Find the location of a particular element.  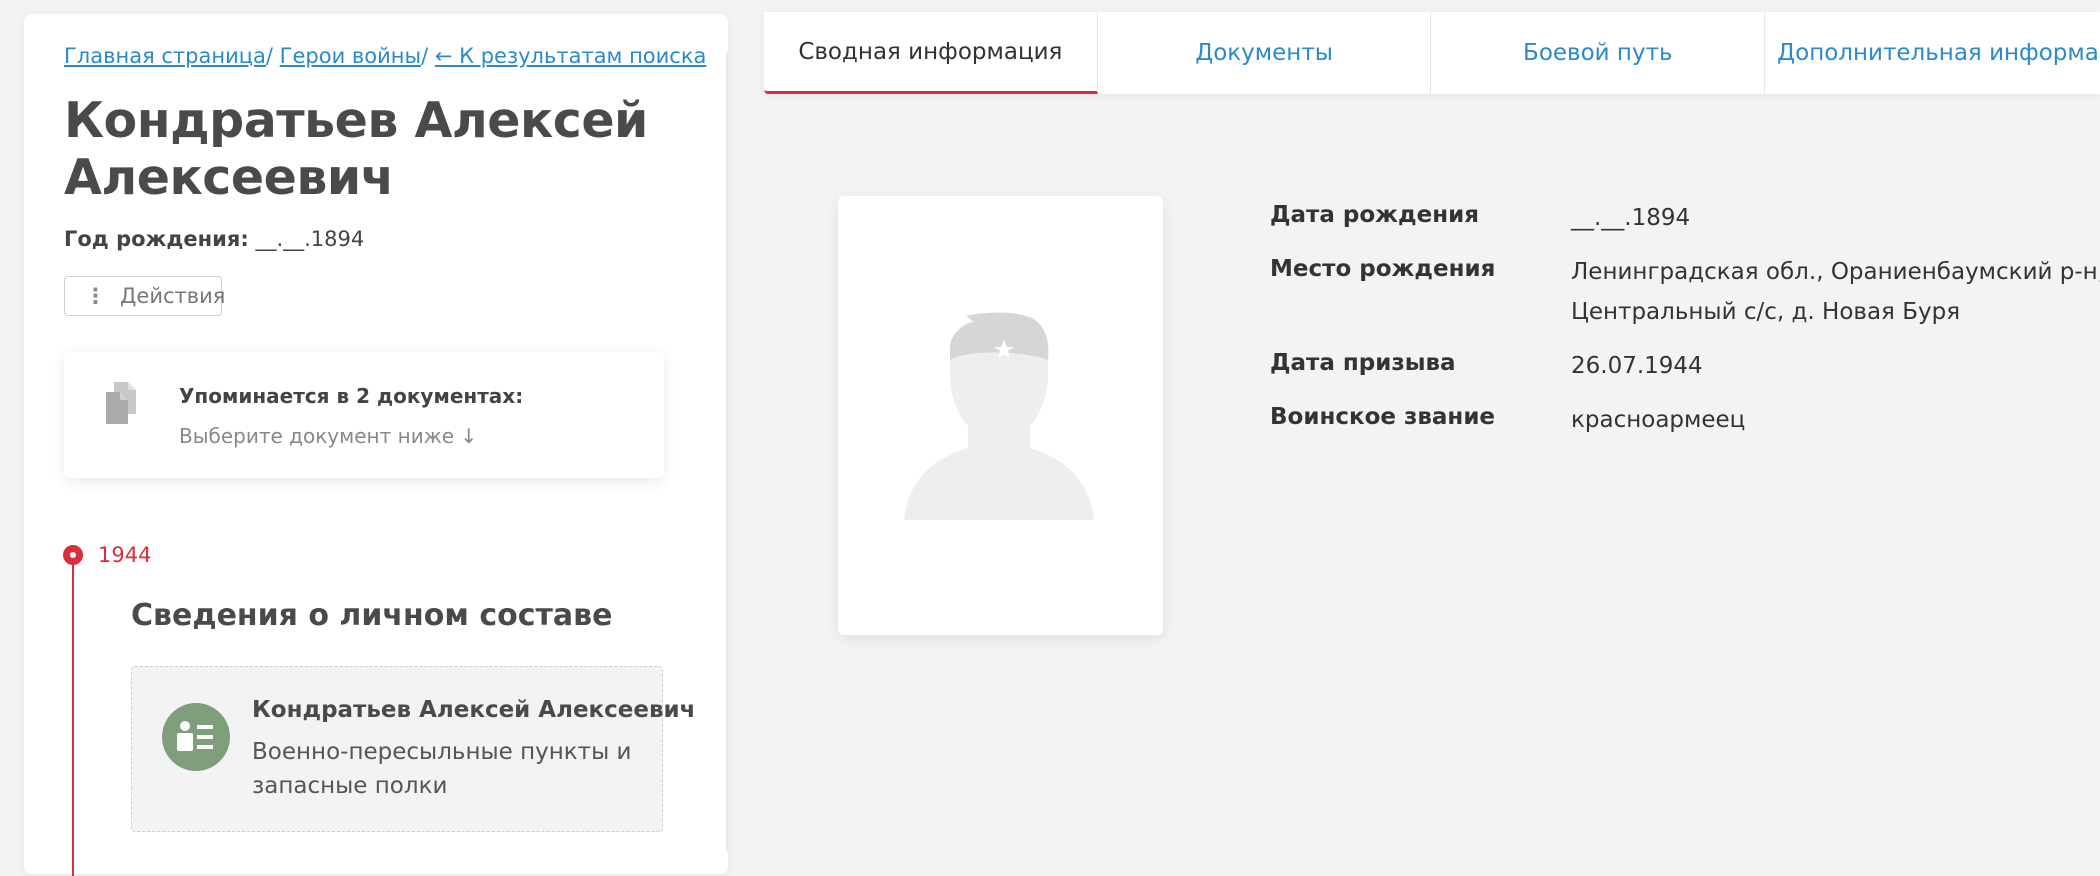

timeline-line is located at coordinates (73, 716).